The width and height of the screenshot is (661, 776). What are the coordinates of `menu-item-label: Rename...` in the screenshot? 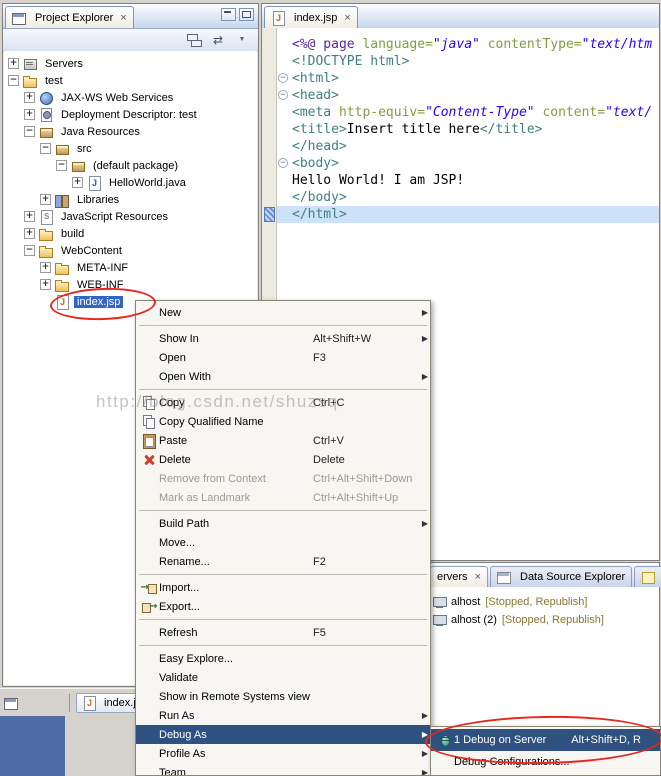 It's located at (184, 561).